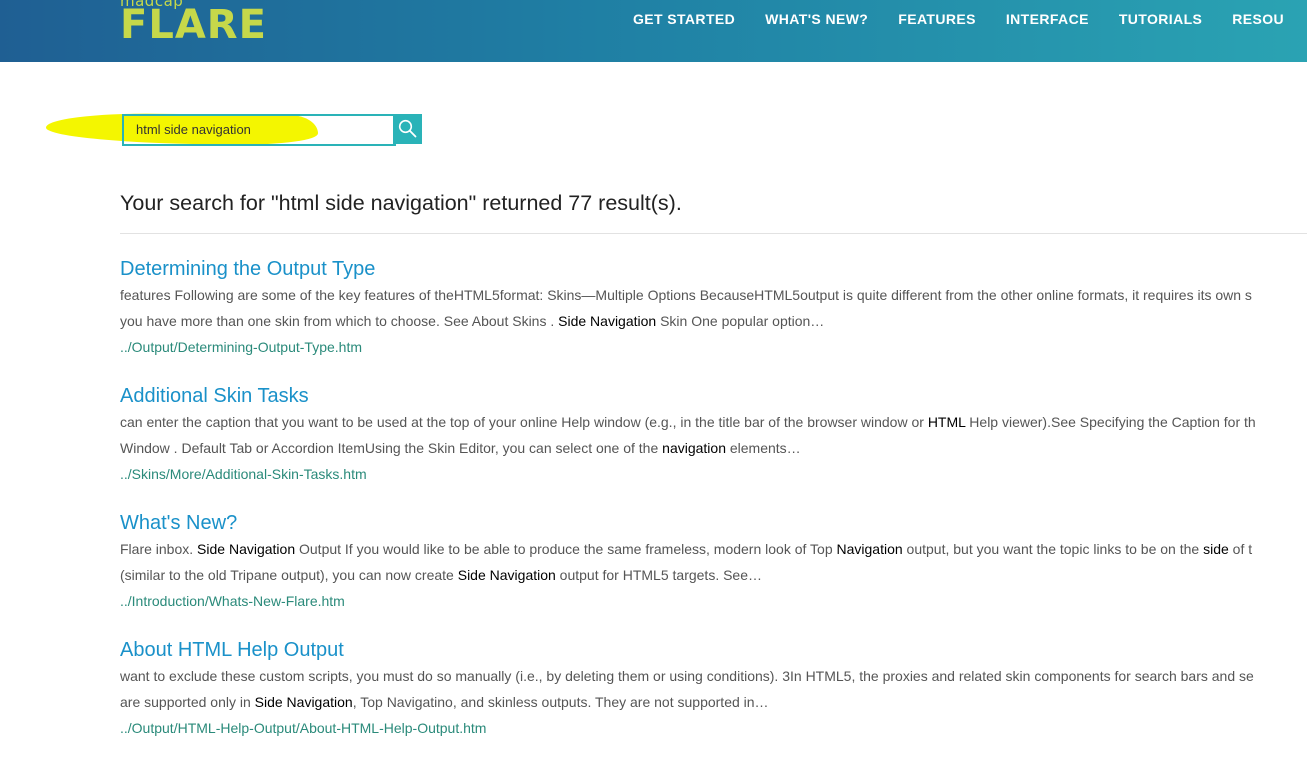 Image resolution: width=1307 pixels, height=764 pixels. I want to click on nav-item-features: FEATURES, so click(937, 19).